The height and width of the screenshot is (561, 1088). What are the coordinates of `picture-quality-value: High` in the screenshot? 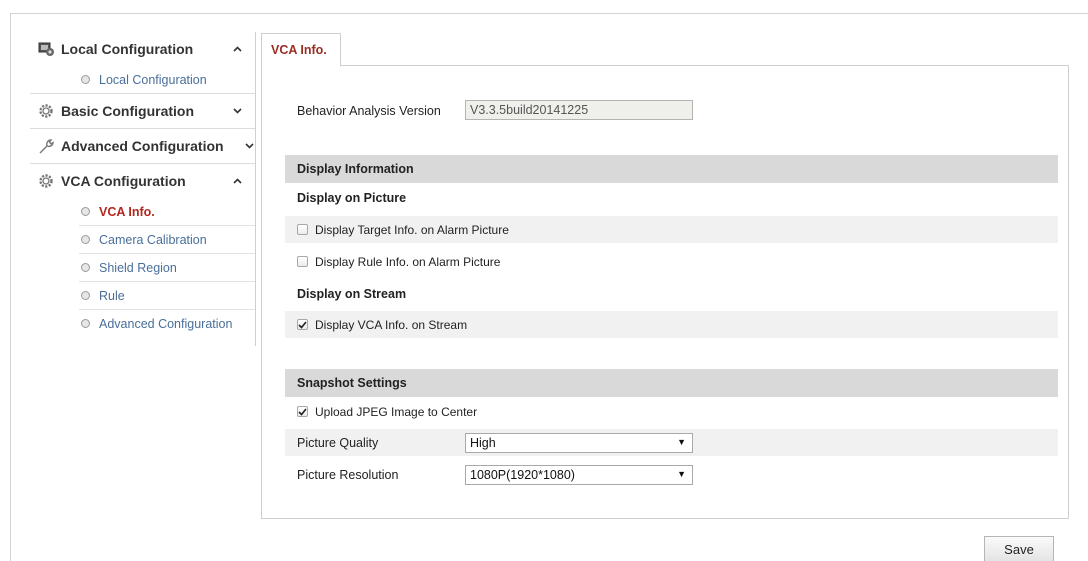 It's located at (483, 443).